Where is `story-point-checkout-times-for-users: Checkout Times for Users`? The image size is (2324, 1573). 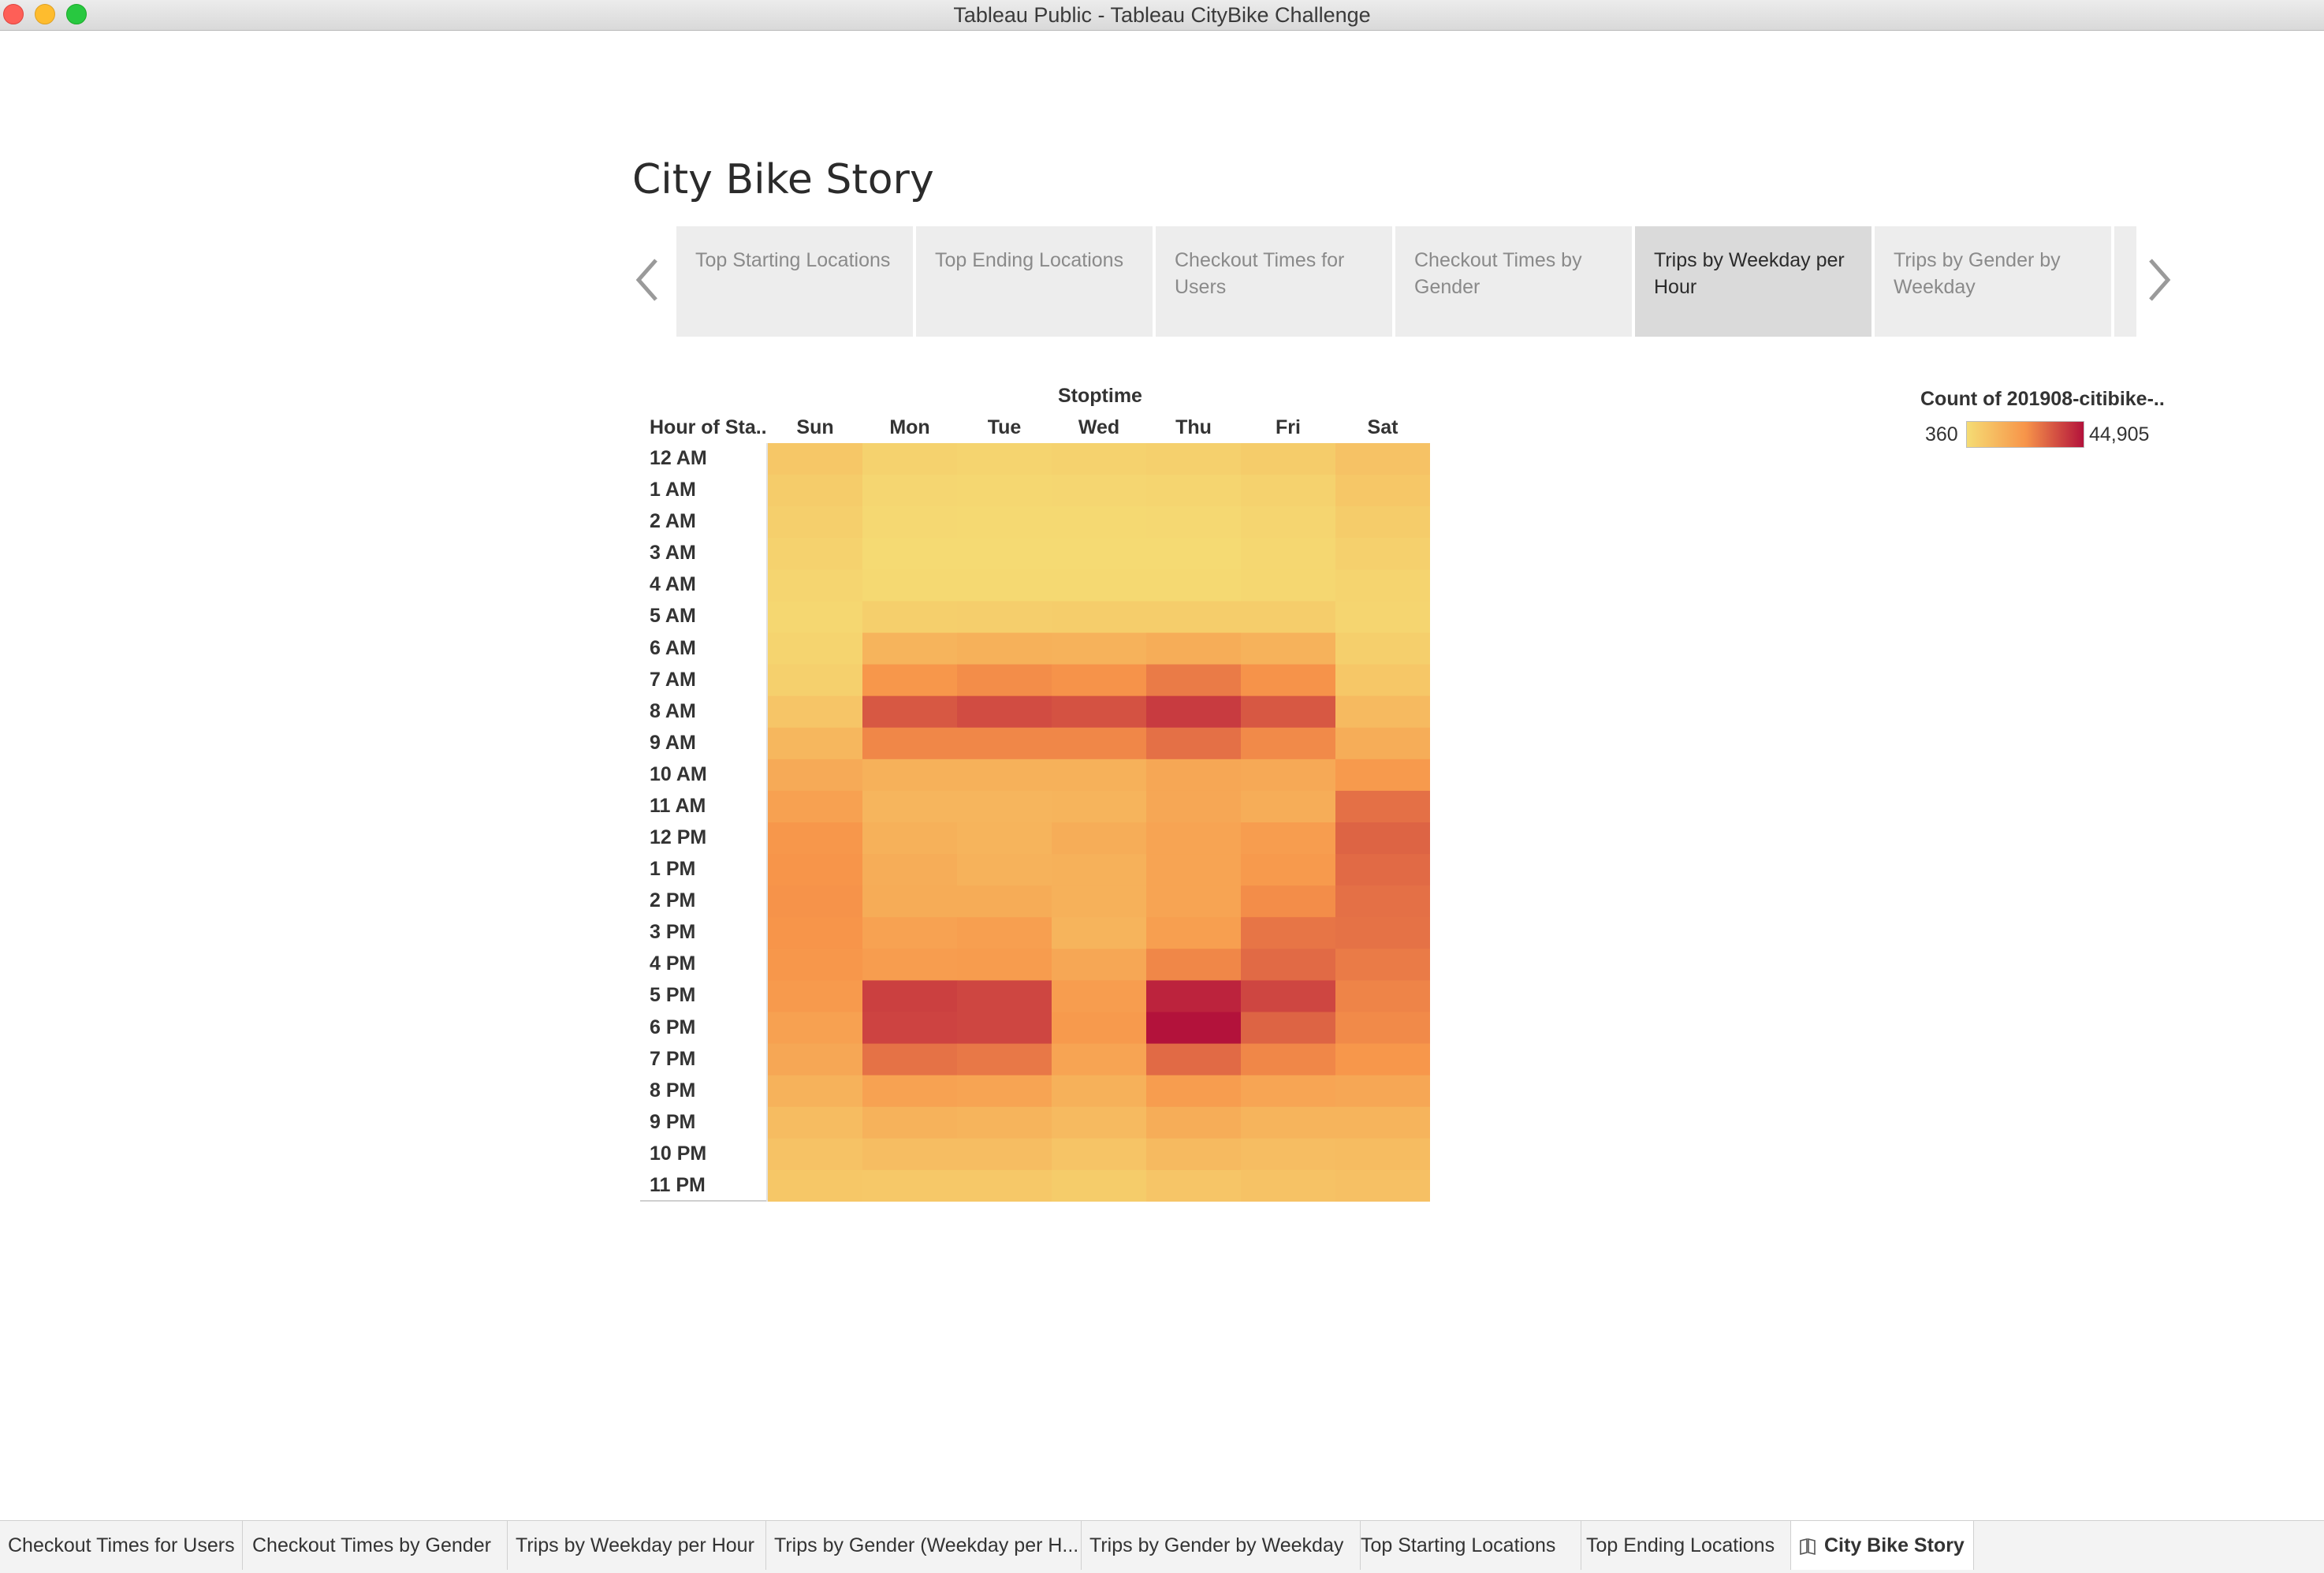
story-point-checkout-times-for-users: Checkout Times for Users is located at coordinates (1274, 281).